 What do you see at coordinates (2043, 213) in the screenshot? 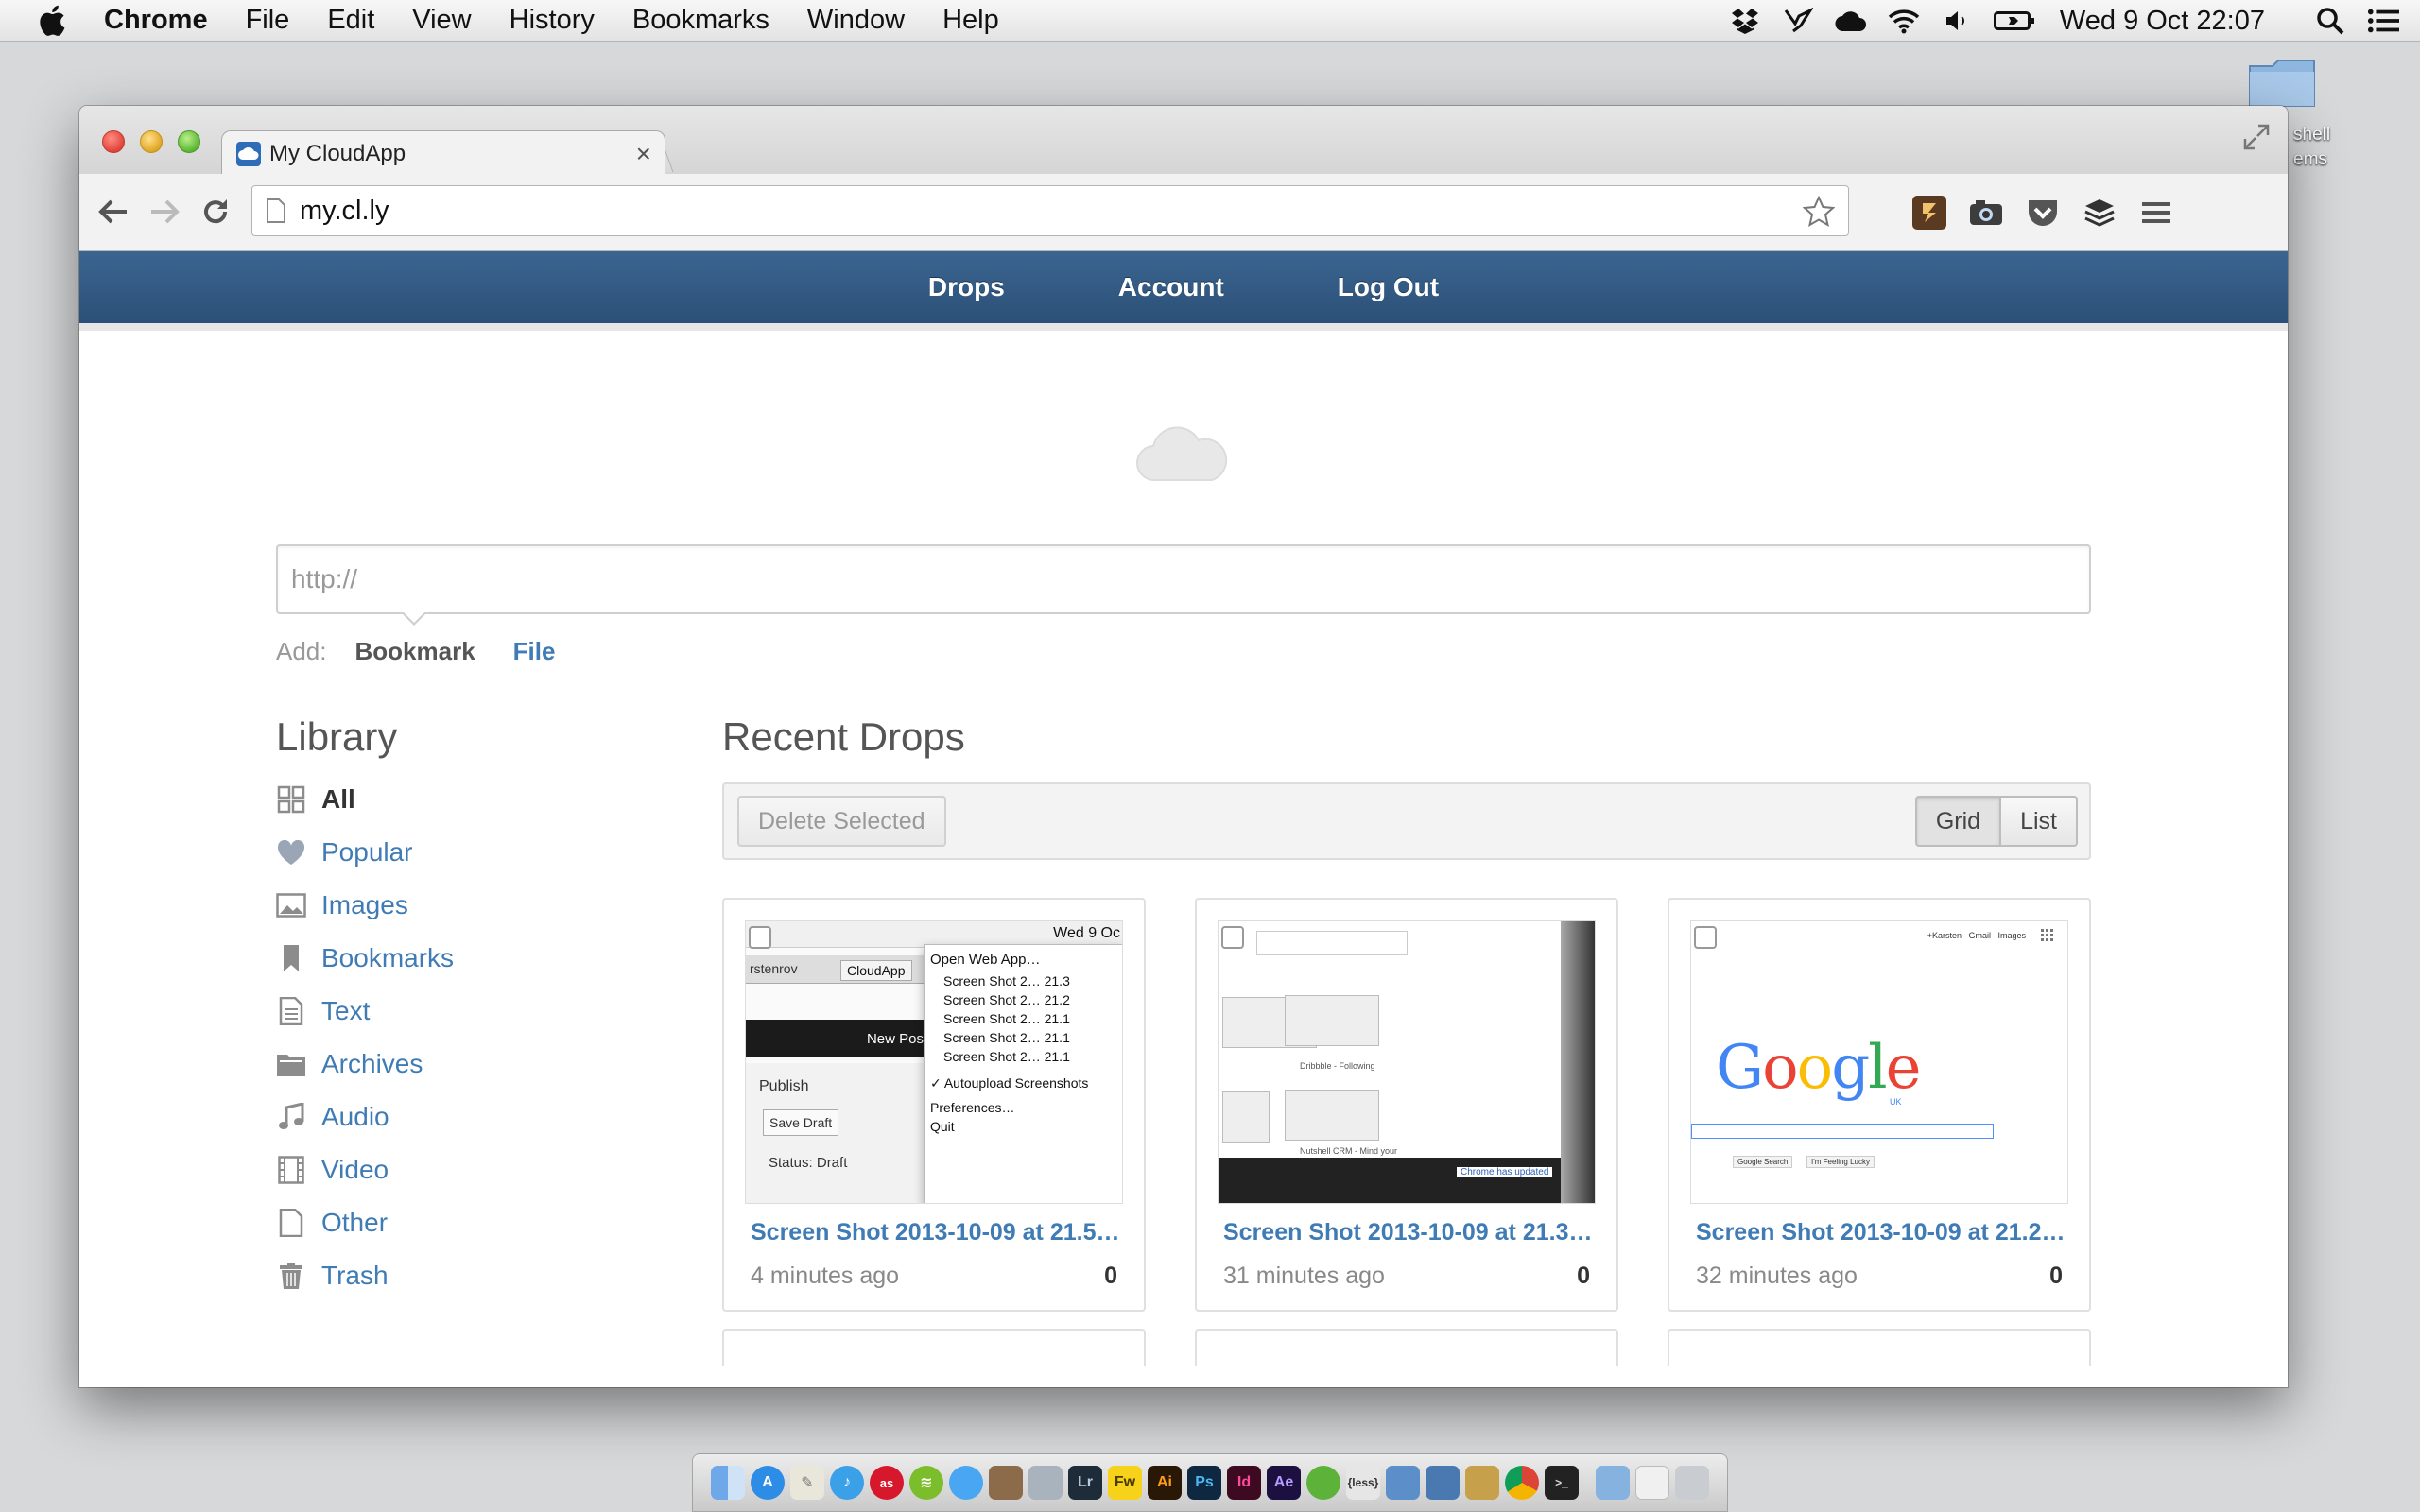
I see `pocket-icon` at bounding box center [2043, 213].